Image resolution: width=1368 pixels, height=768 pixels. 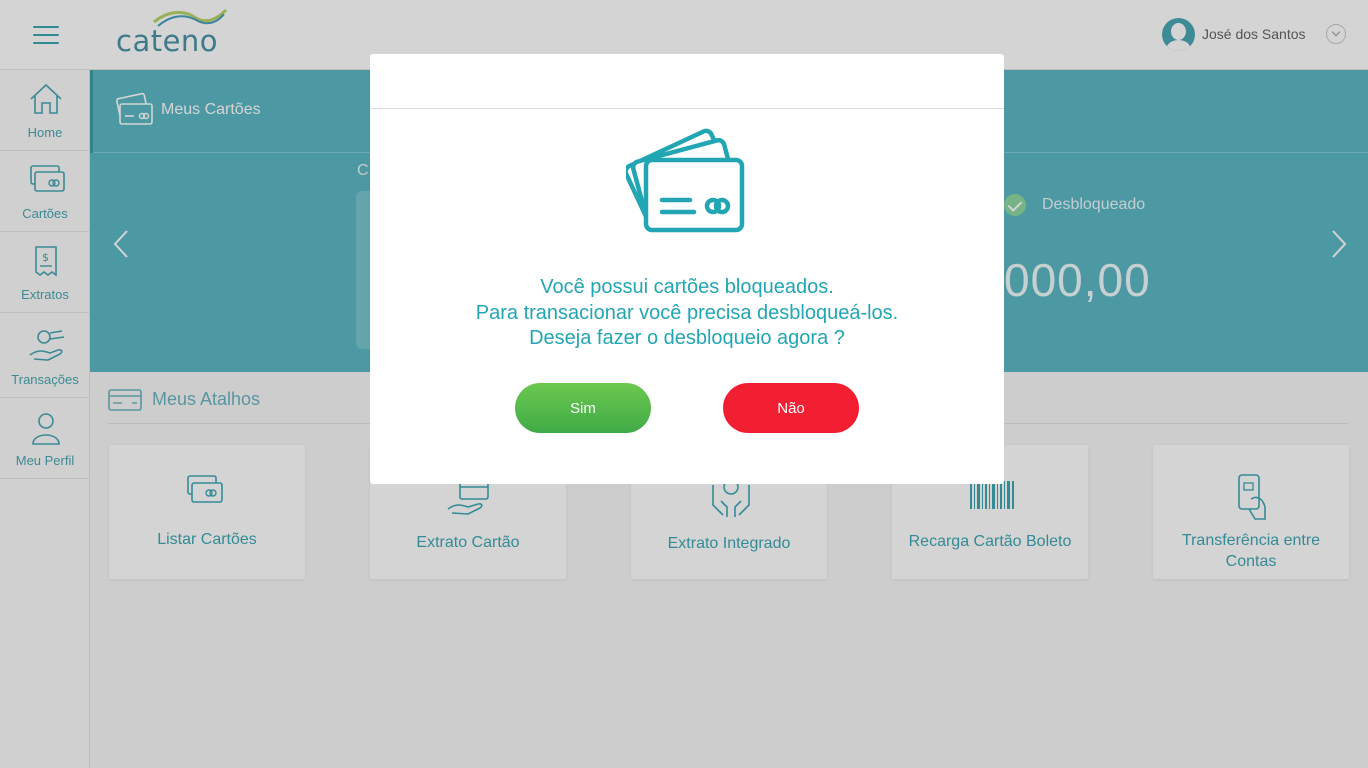 I want to click on modal-message-line: Deseja fazer o desbloqueio agora ?, so click(x=687, y=338).